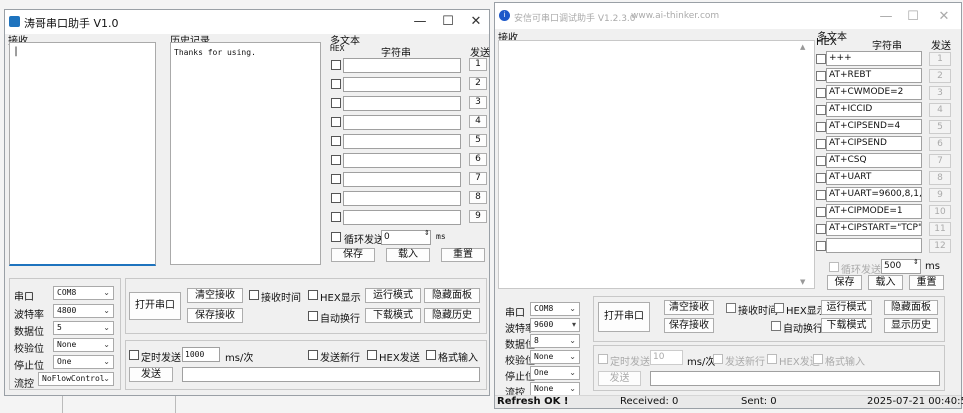  What do you see at coordinates (802, 282) in the screenshot?
I see `scroll-down-icon: ▼` at bounding box center [802, 282].